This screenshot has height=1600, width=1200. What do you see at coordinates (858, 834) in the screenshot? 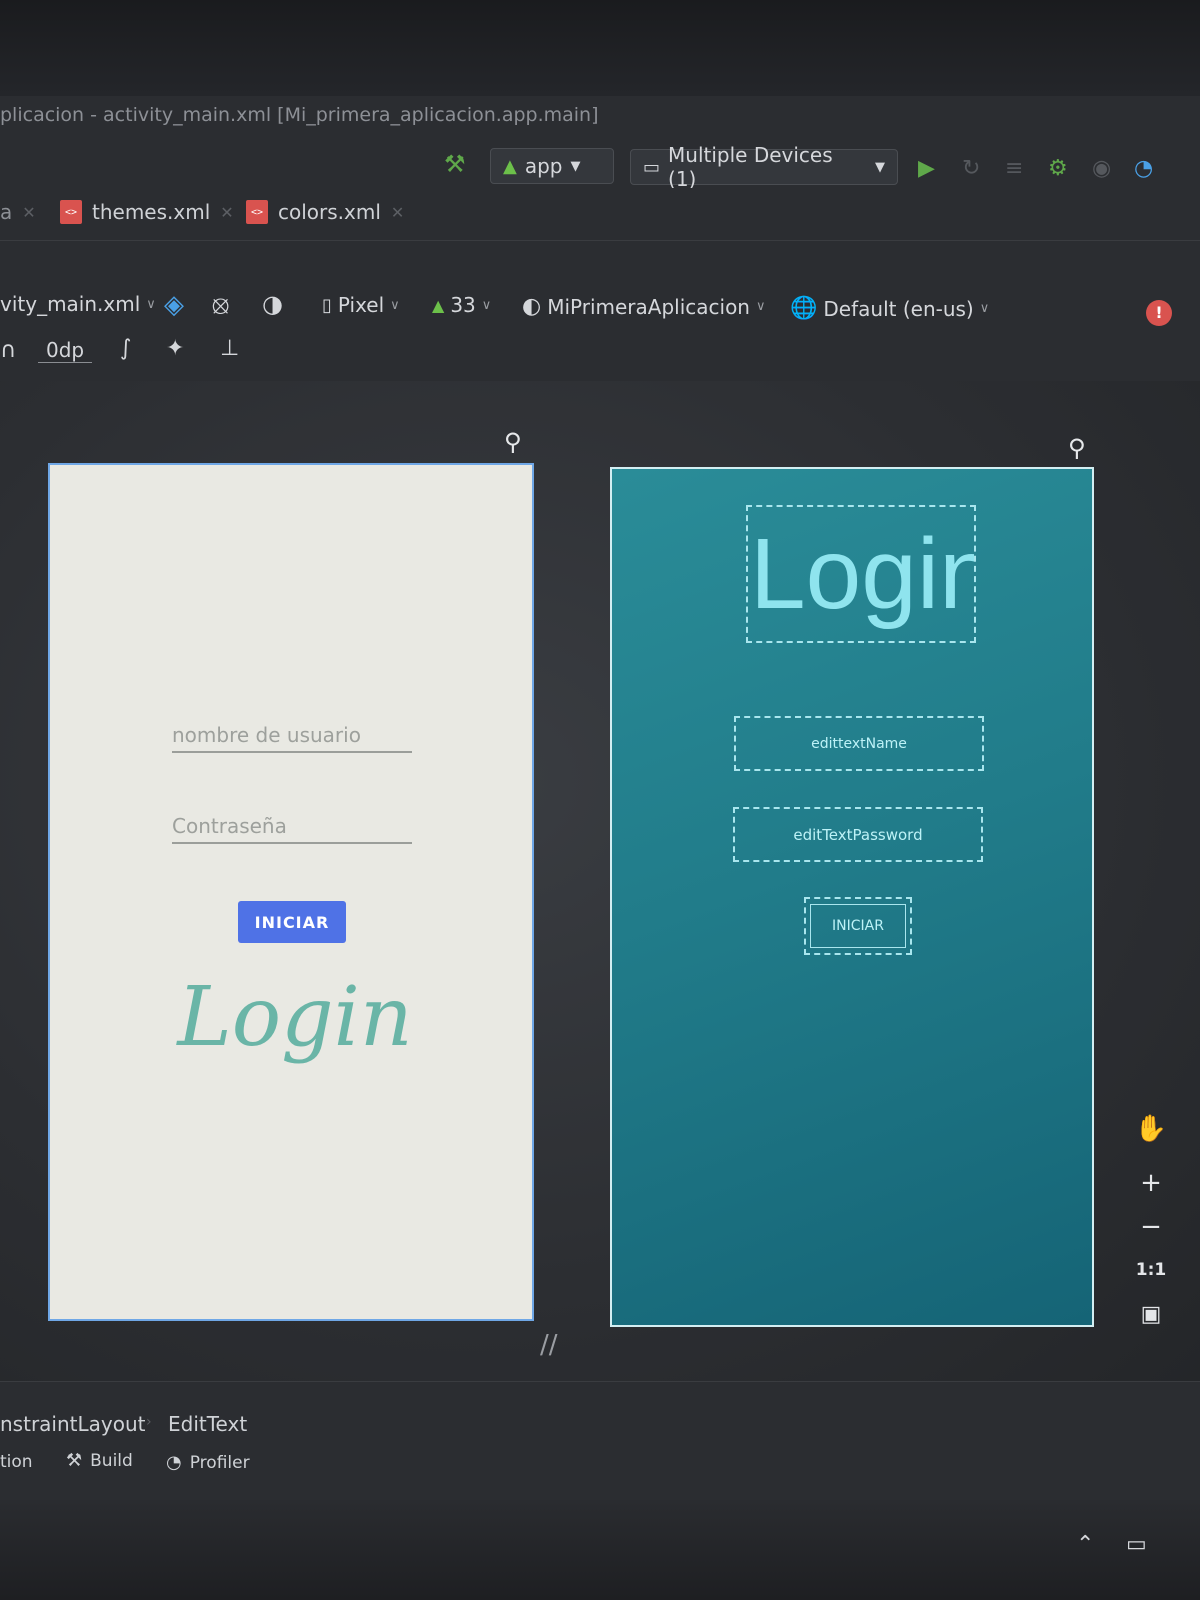
I see `blueprint-password-field: editTextPassword` at bounding box center [858, 834].